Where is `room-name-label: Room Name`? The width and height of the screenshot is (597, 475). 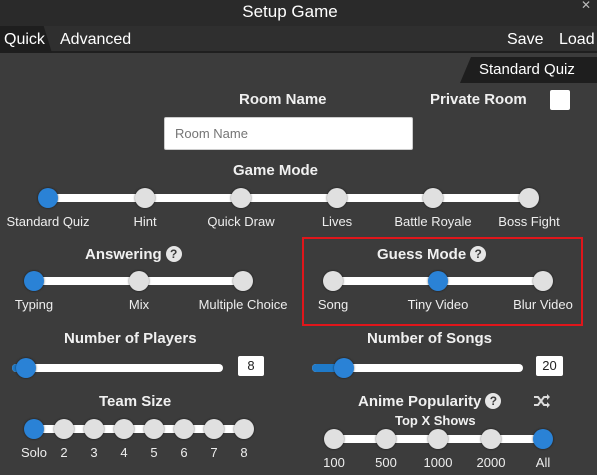 room-name-label: Room Name is located at coordinates (283, 99).